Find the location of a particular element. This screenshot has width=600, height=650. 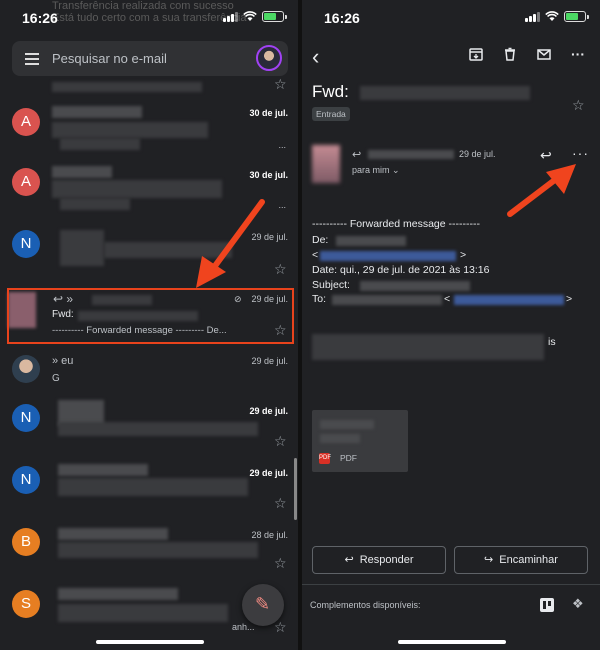

recipient-label: para mim is located at coordinates (371, 170).